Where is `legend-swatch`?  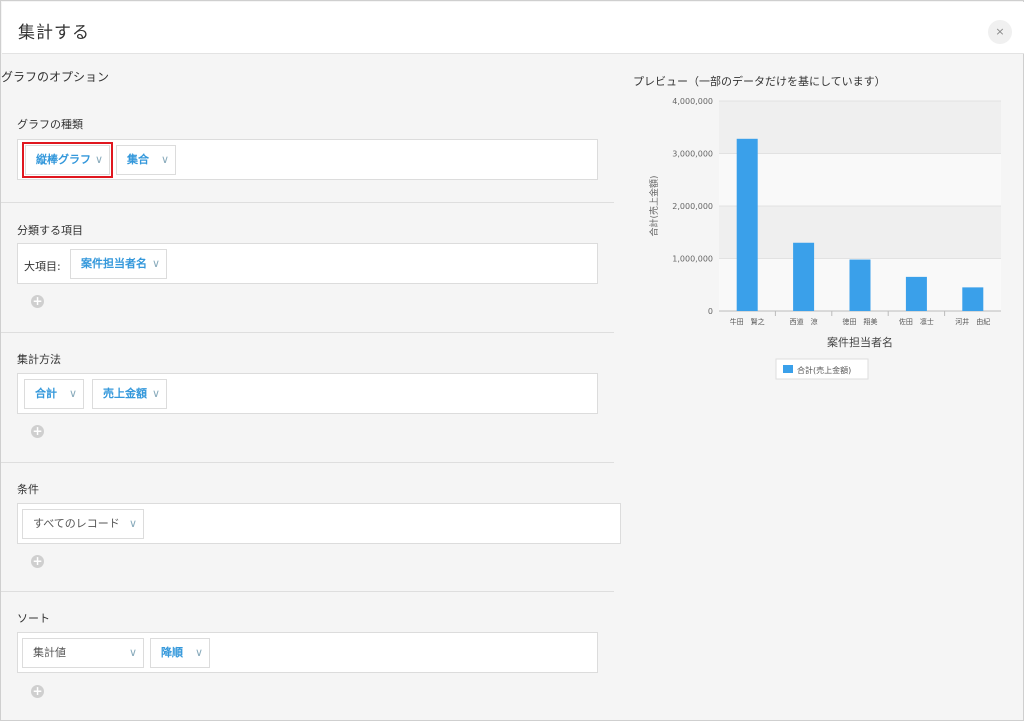
legend-swatch is located at coordinates (788, 369).